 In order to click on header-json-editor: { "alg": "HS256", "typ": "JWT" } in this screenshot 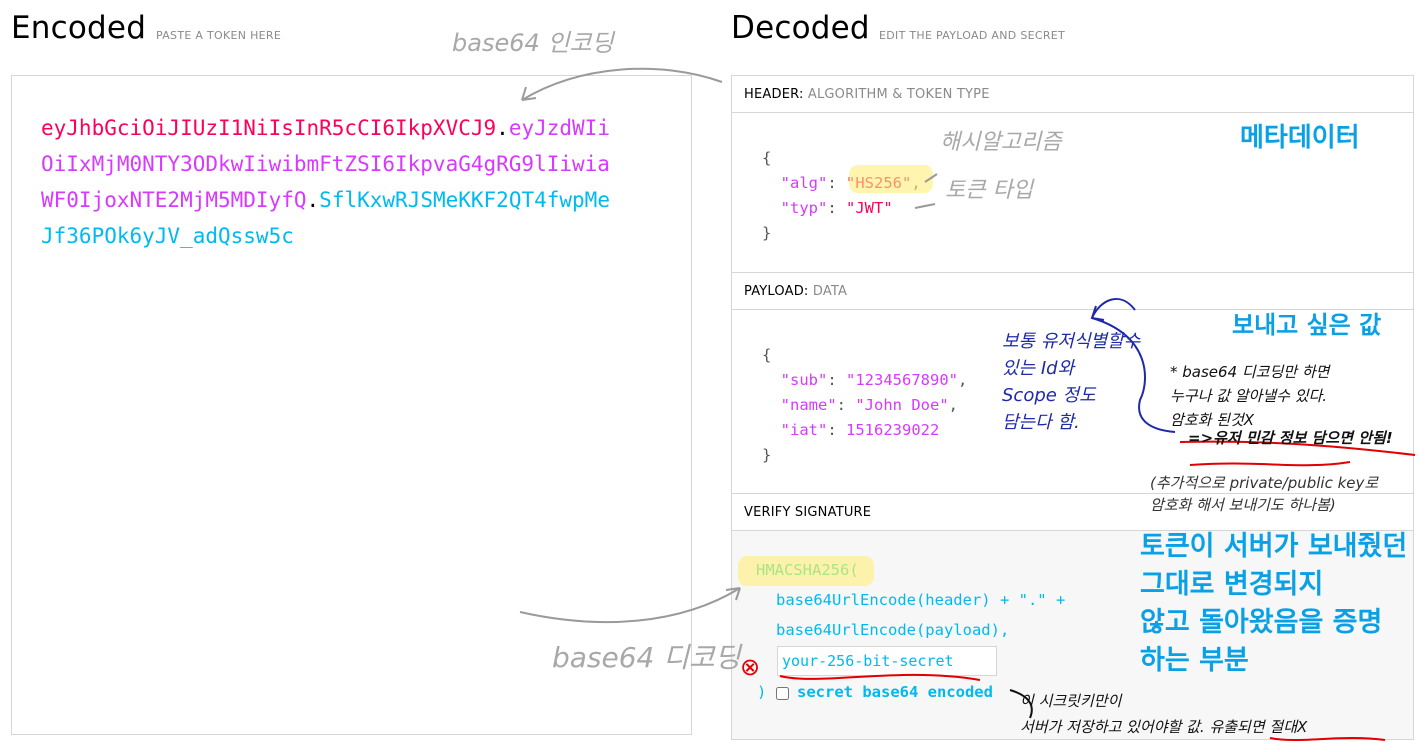, I will do `click(1072, 193)`.